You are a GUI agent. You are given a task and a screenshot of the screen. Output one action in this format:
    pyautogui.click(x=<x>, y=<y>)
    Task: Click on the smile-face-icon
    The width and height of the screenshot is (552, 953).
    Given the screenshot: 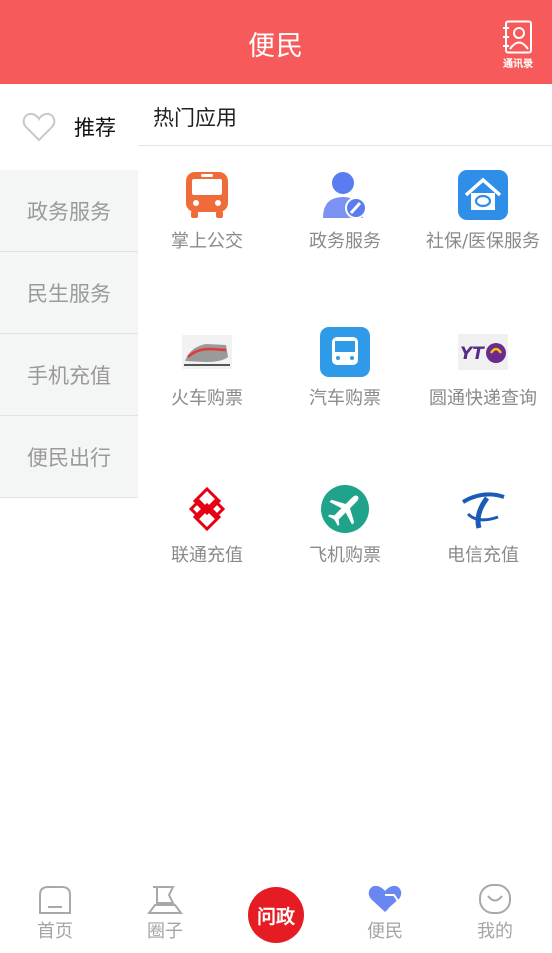 What is the action you would take?
    pyautogui.click(x=495, y=899)
    